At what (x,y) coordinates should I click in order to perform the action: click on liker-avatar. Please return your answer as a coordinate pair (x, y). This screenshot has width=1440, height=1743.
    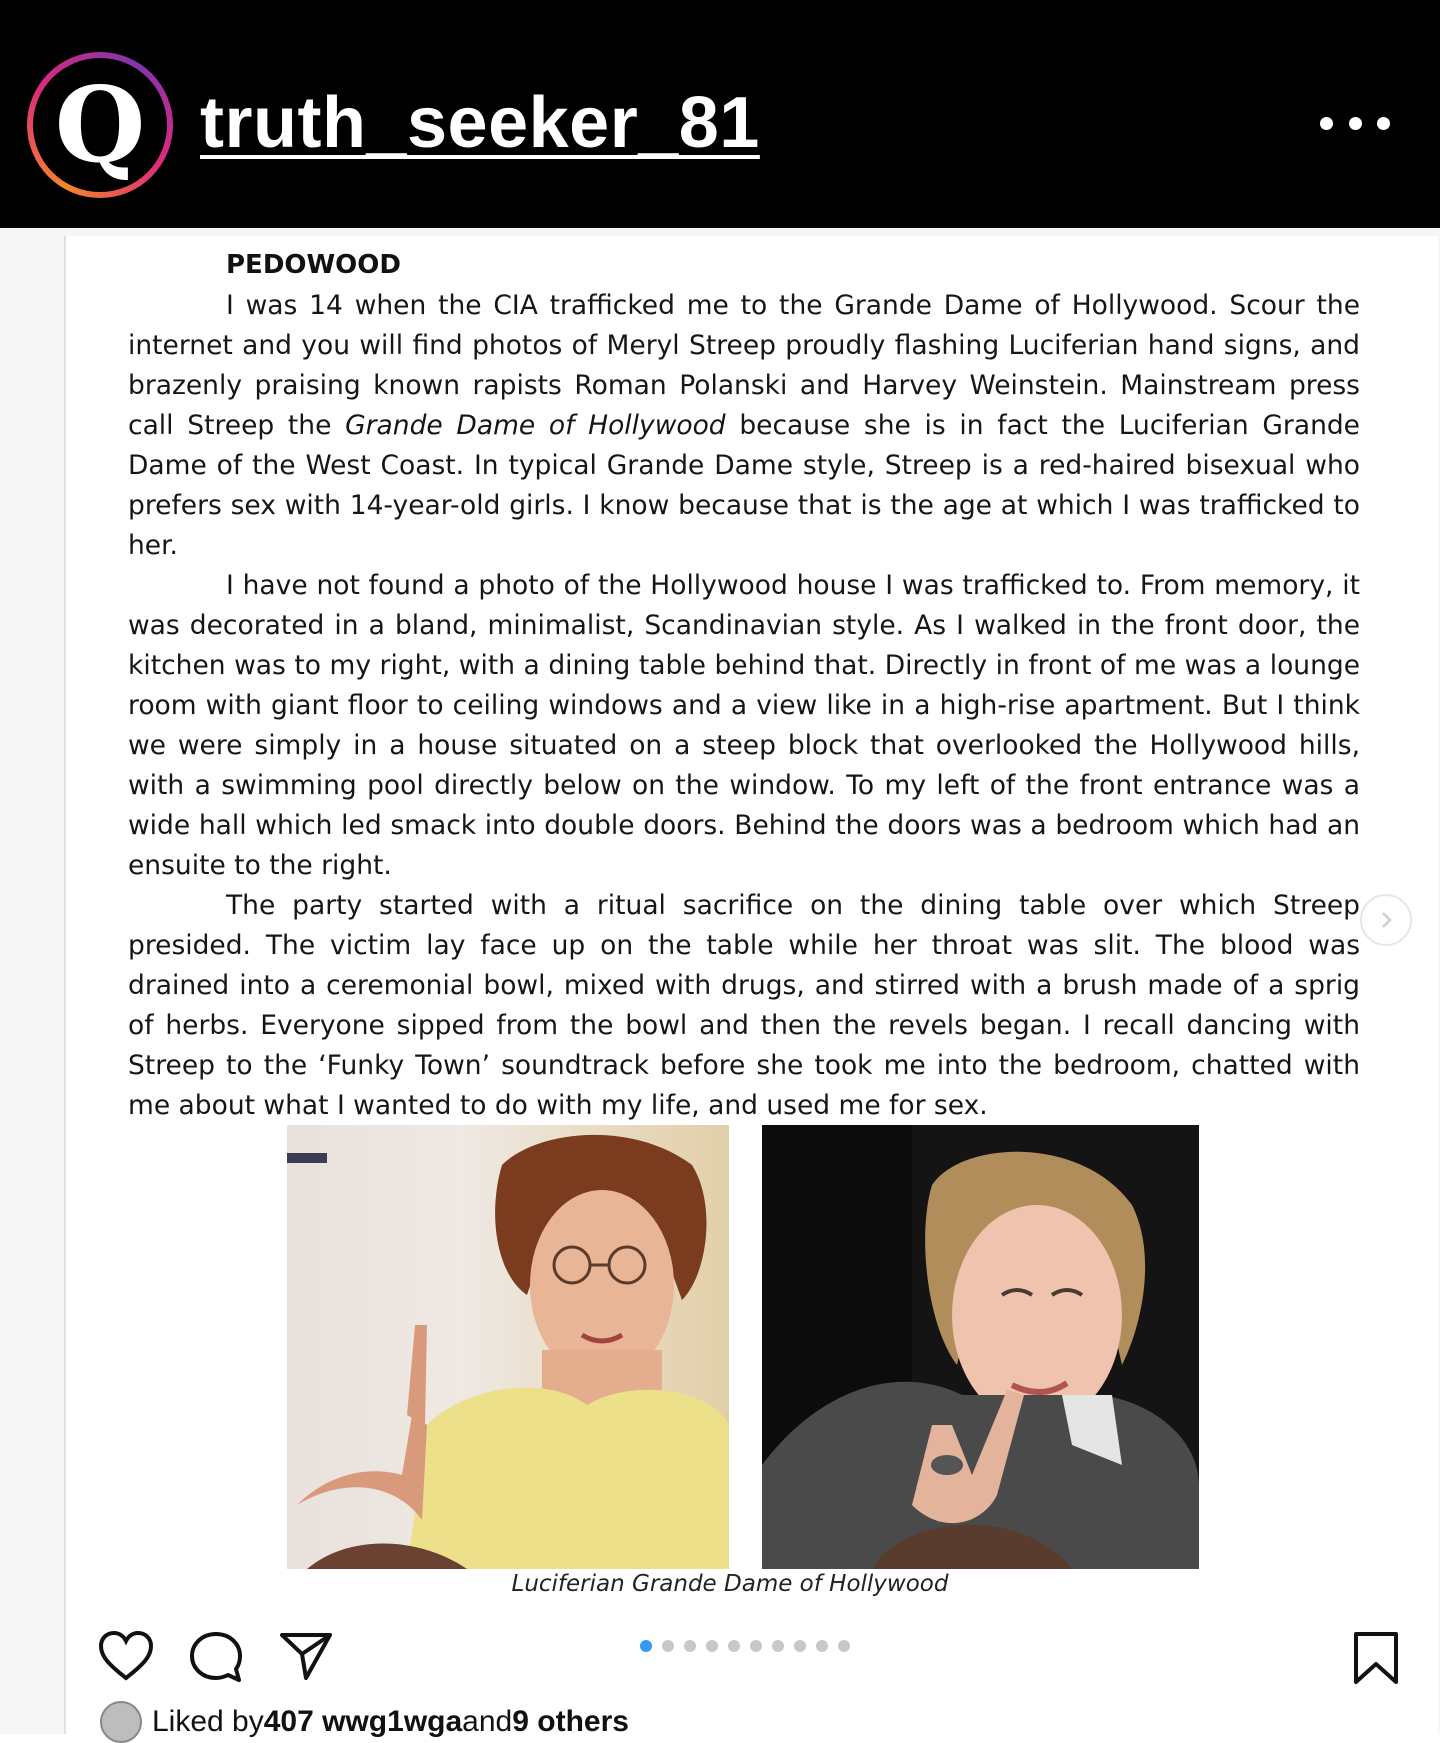
    Looking at the image, I should click on (121, 1722).